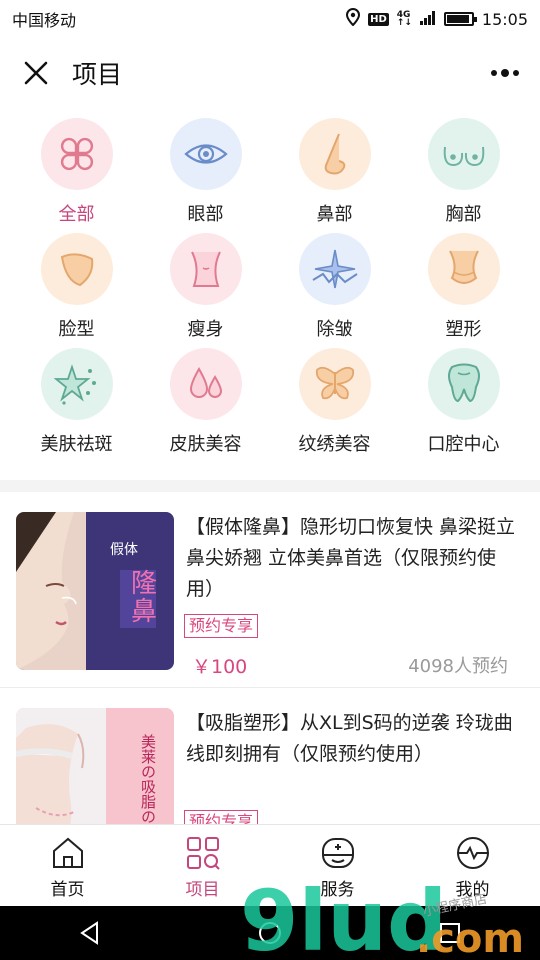 This screenshot has height=960, width=540. Describe the element at coordinates (202, 890) in the screenshot. I see `tab-label: 项目` at that location.